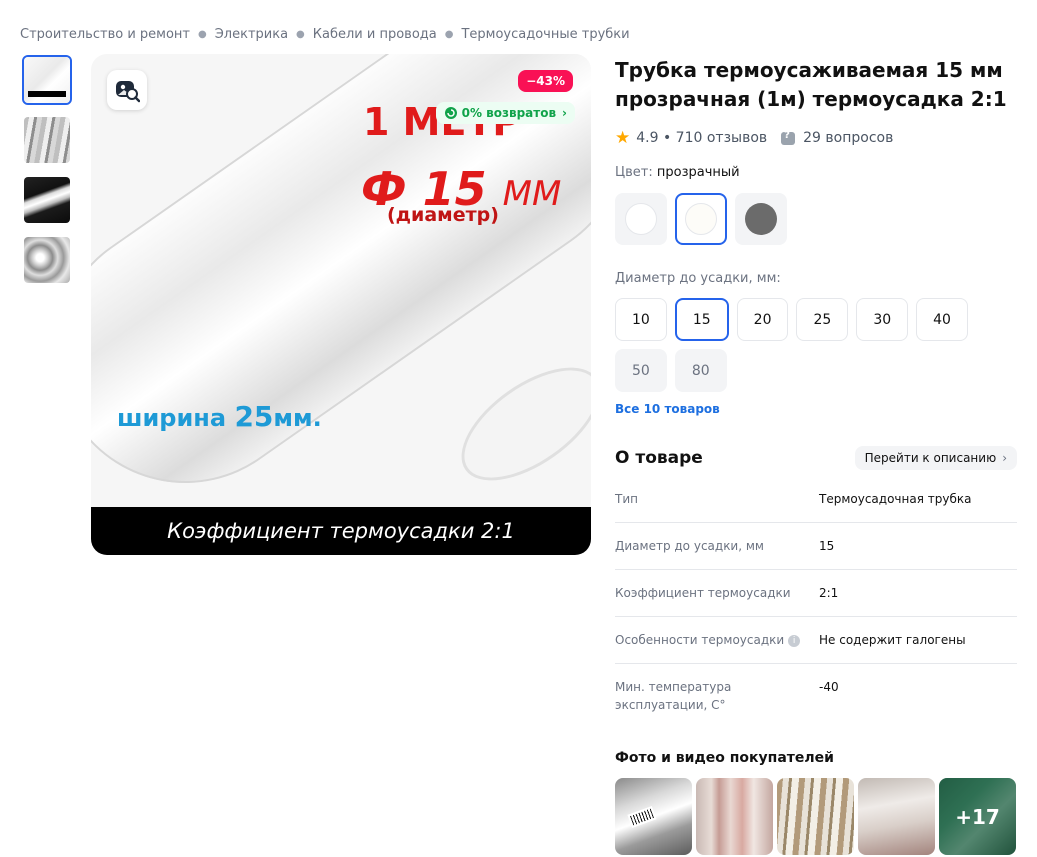 The width and height of the screenshot is (1037, 857). I want to click on reviews-link: • 710 отзывов, so click(715, 138).